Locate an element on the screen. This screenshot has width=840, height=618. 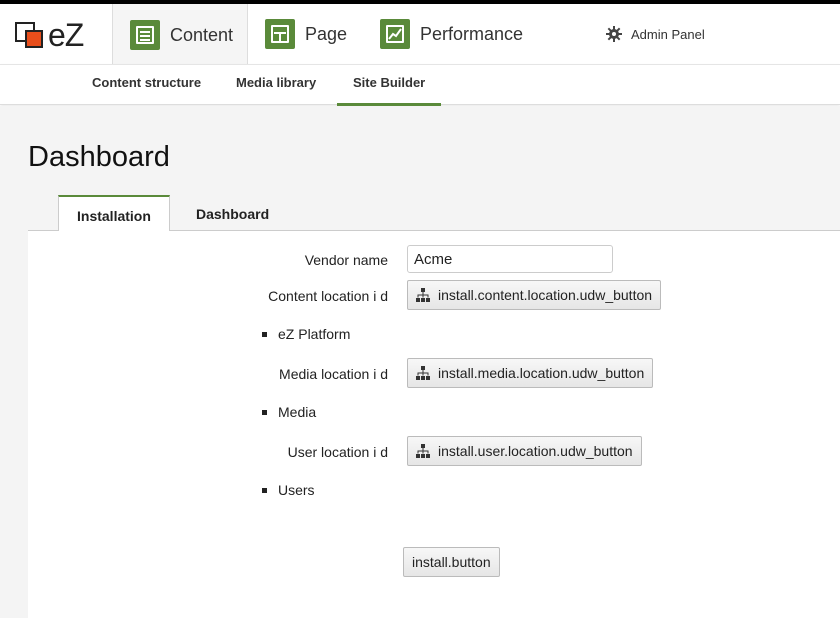
gear-icon is located at coordinates (614, 34).